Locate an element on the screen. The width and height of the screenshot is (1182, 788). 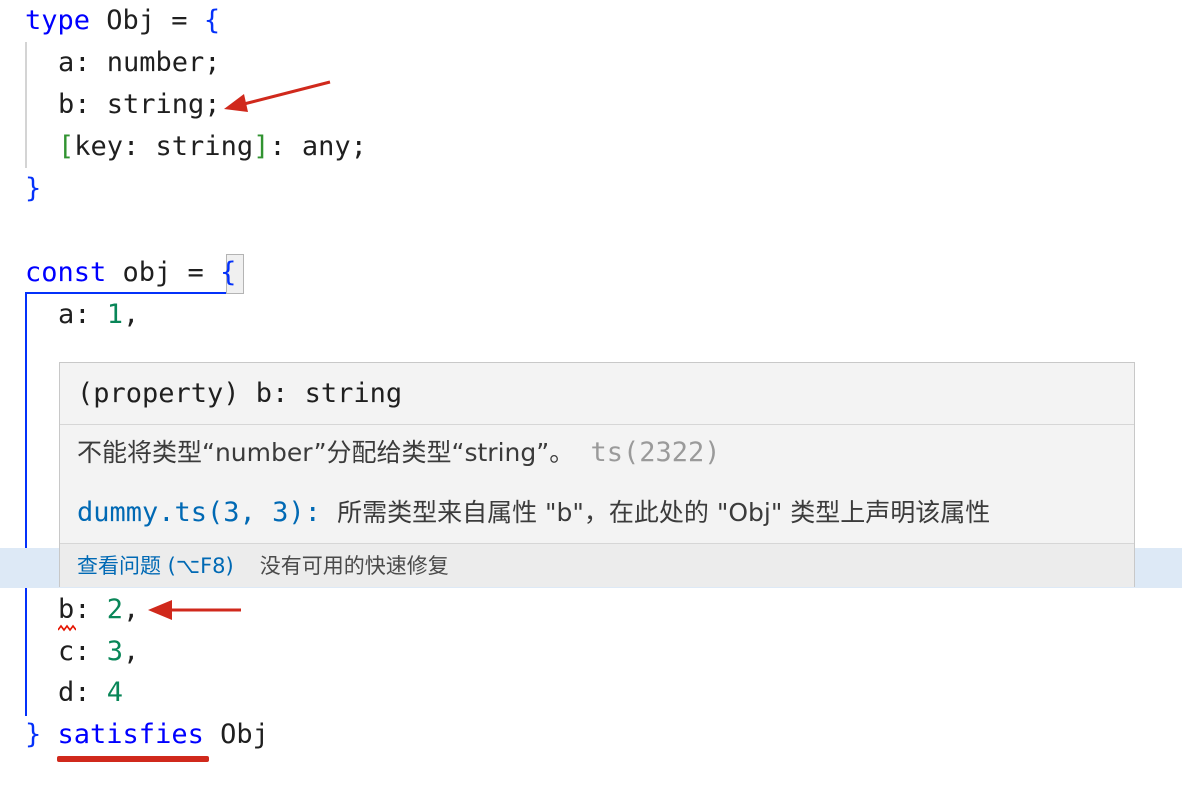
code-line-type-decl: type Obj = { is located at coordinates (122, 21).